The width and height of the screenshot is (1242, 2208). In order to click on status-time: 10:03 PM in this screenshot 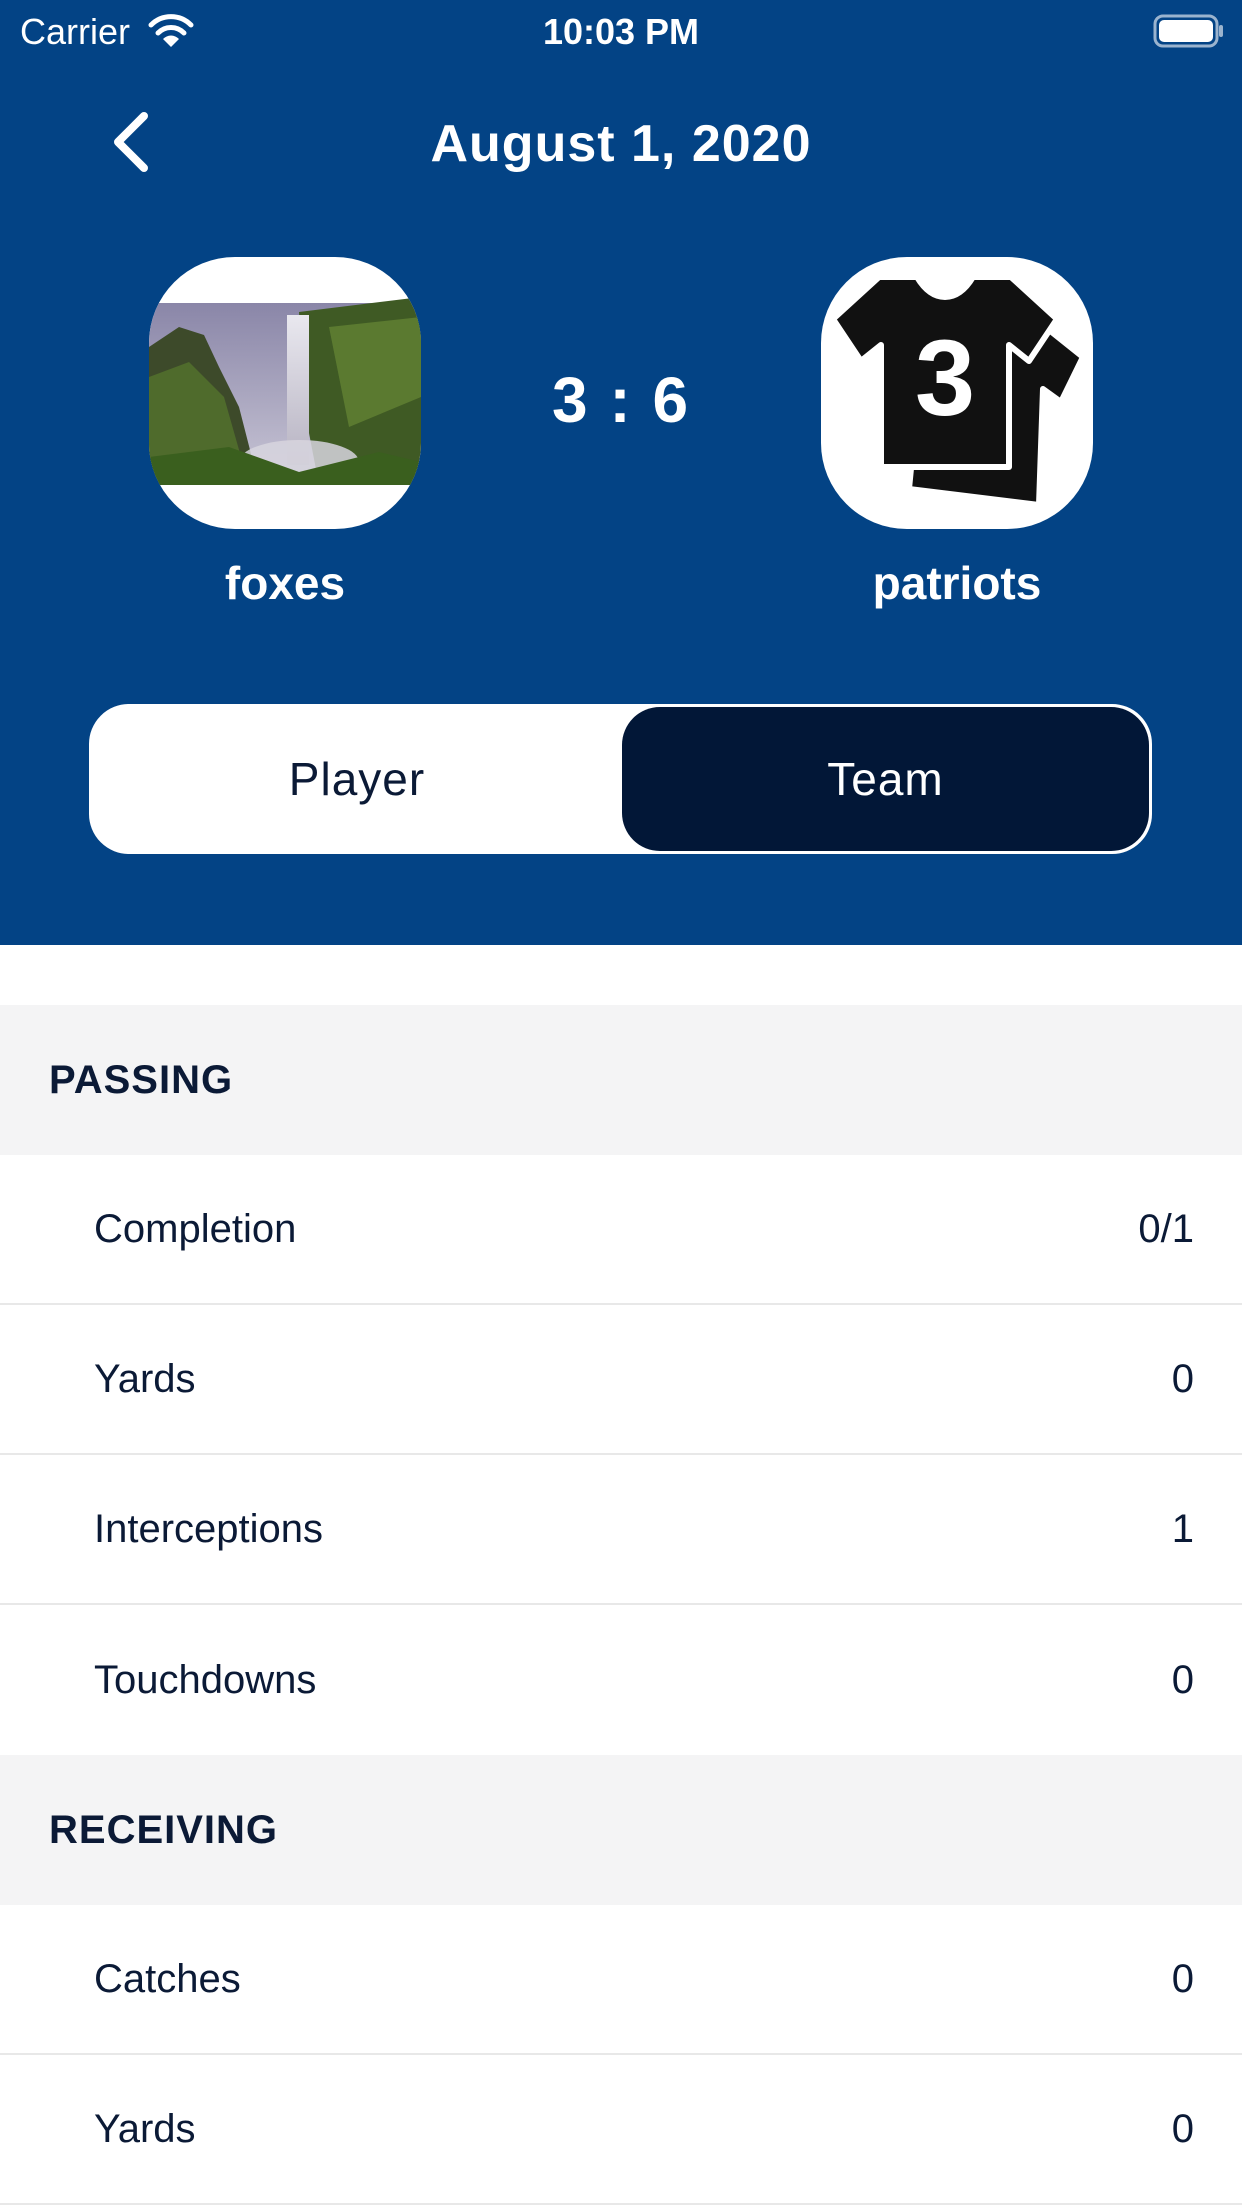, I will do `click(621, 31)`.